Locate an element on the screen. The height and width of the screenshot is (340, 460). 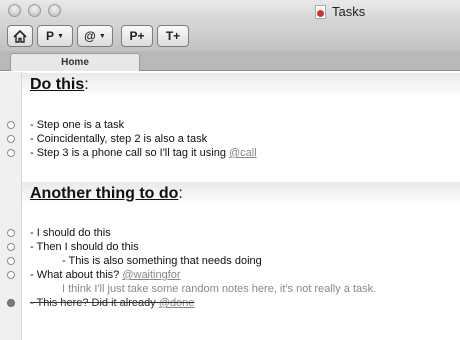
done-task-bullet is located at coordinates (11, 303).